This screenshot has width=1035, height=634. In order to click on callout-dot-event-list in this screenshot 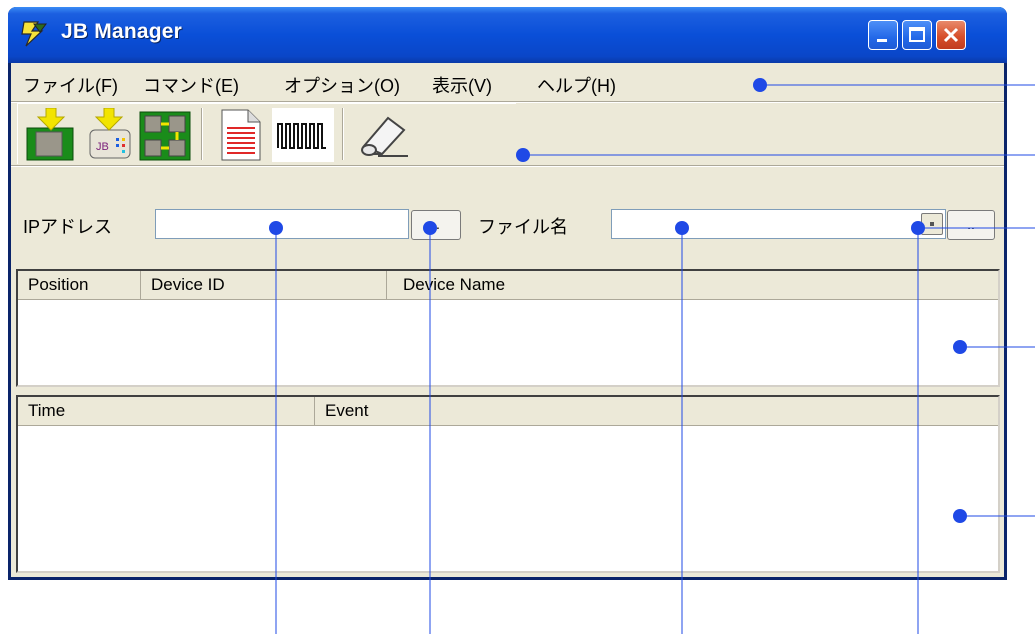, I will do `click(960, 516)`.